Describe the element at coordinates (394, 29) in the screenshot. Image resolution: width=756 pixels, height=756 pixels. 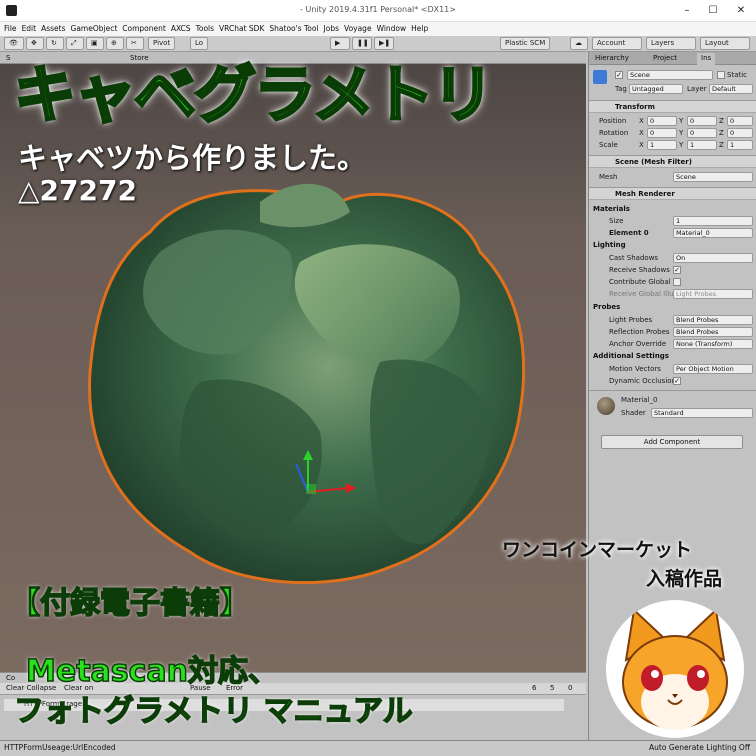
I see `menu-window: Window` at that location.